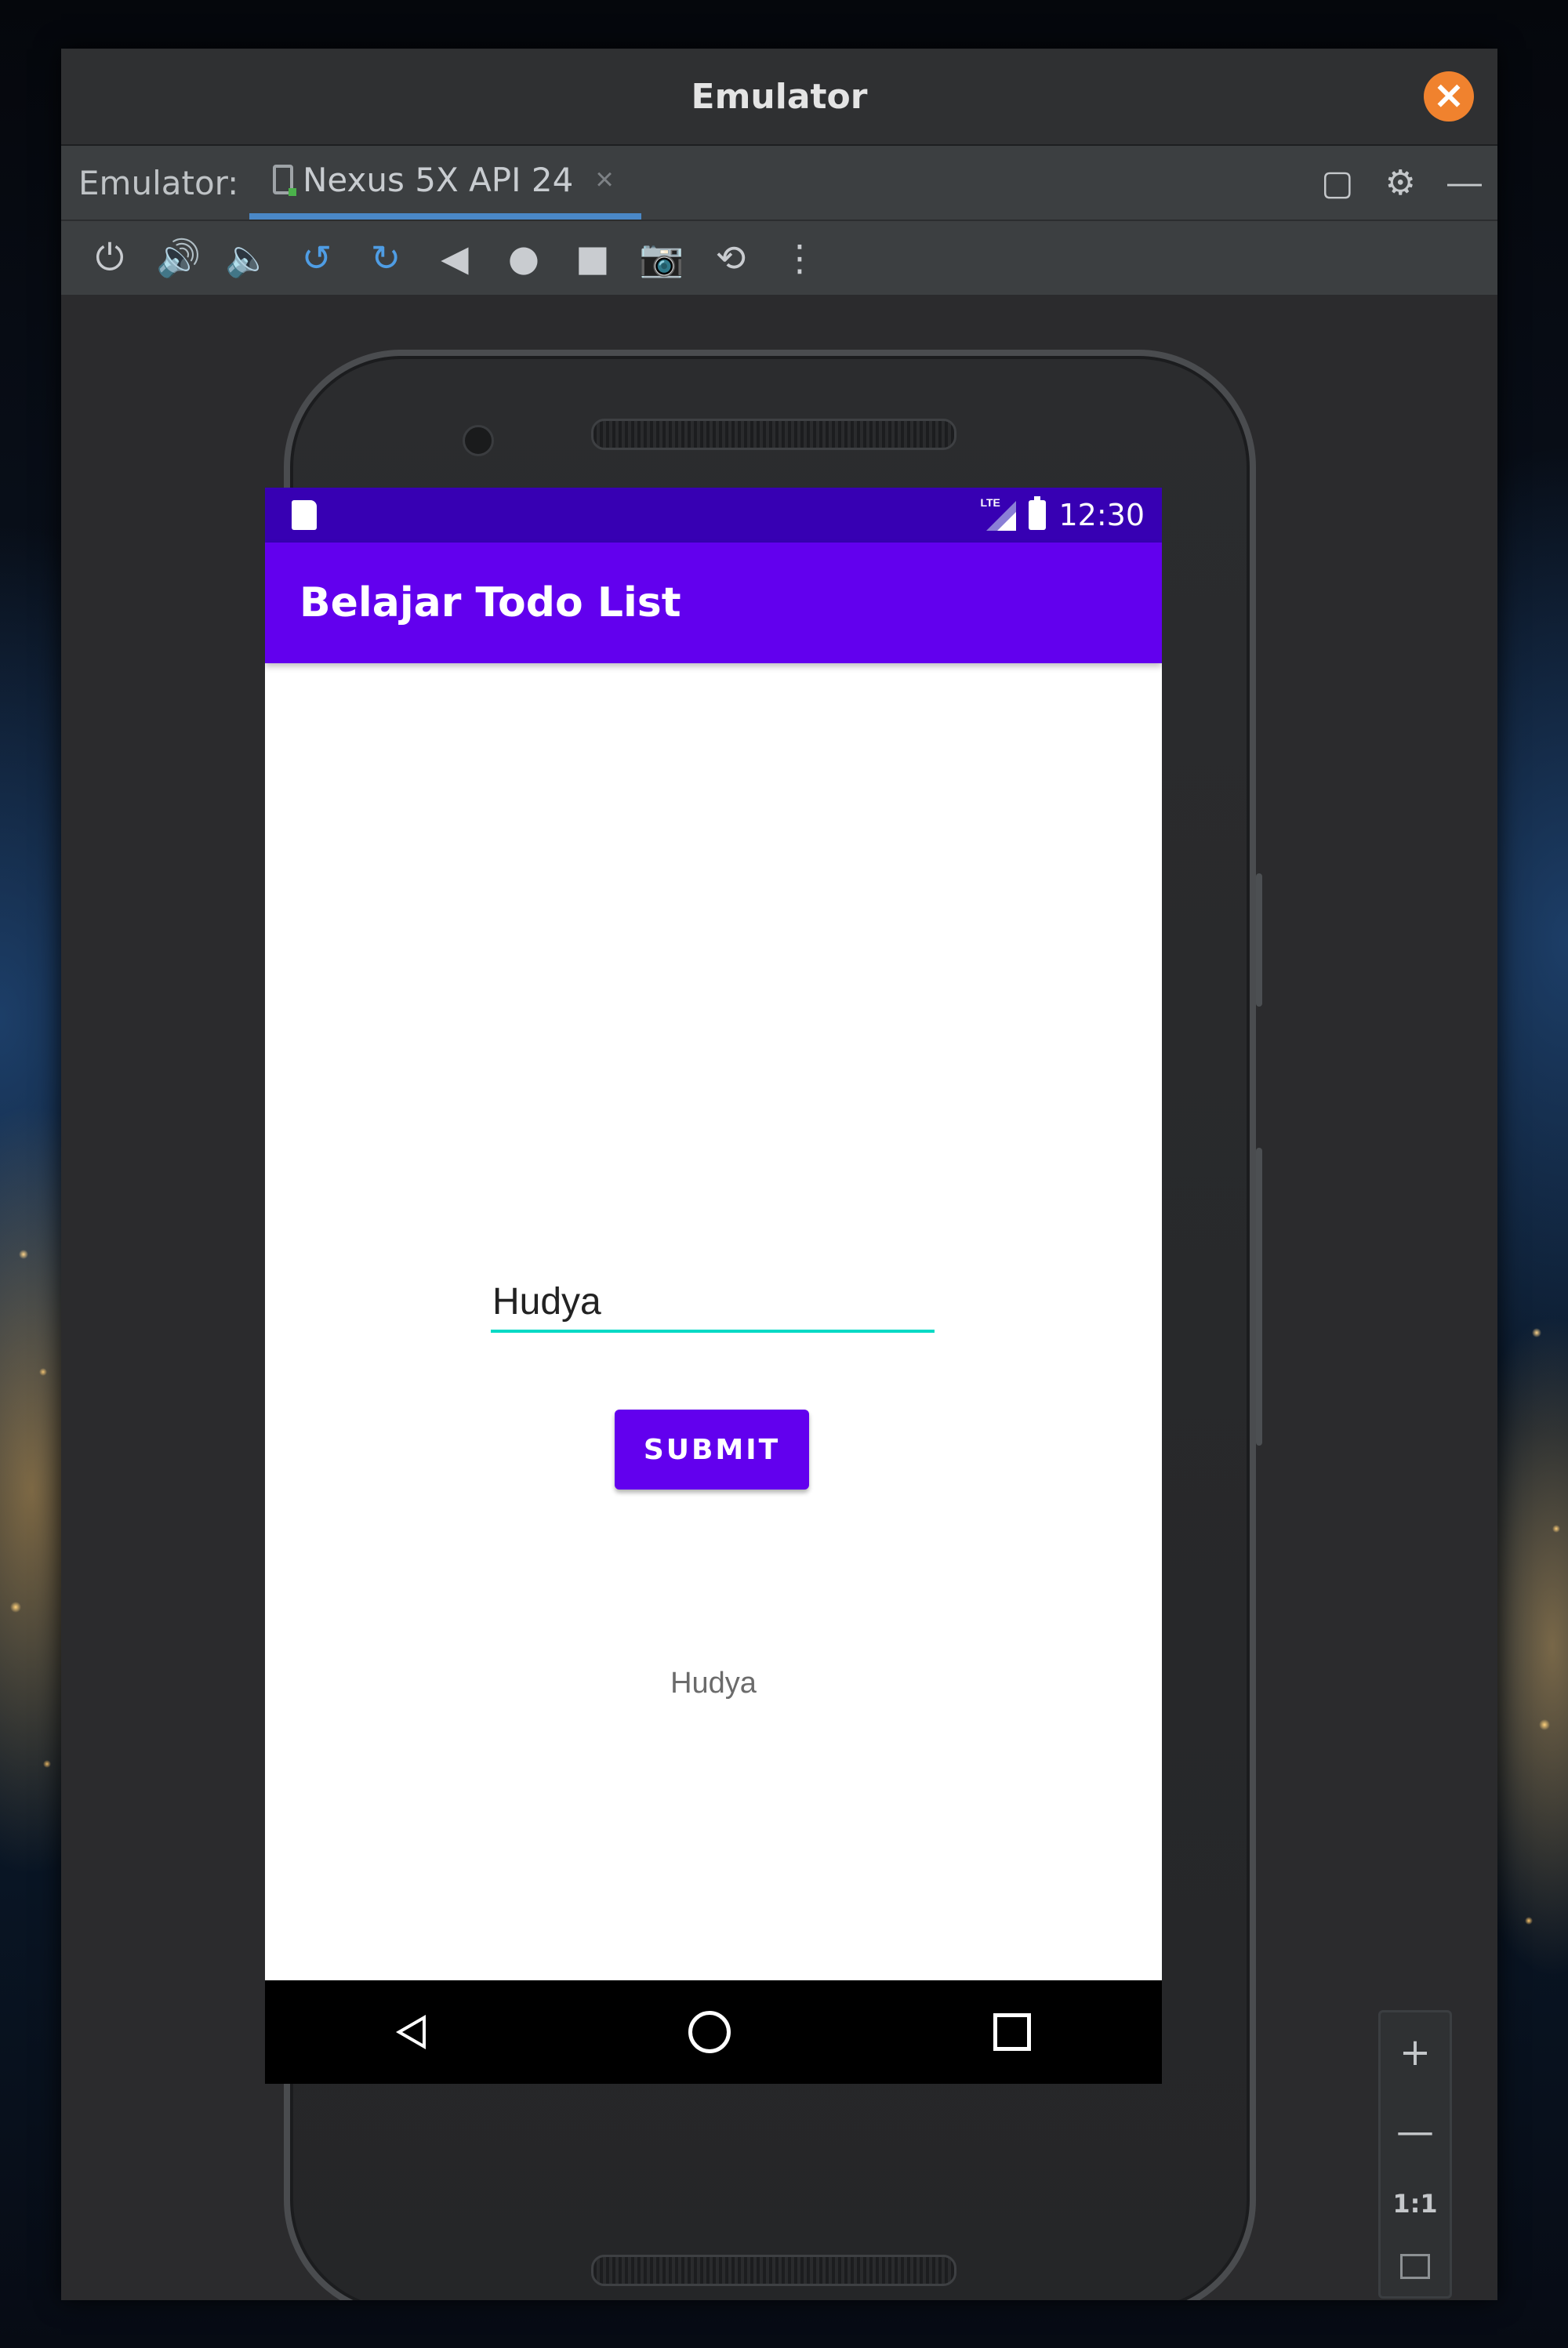 Image resolution: width=1568 pixels, height=2348 pixels. What do you see at coordinates (454, 258) in the screenshot?
I see `back-icon: ◀` at bounding box center [454, 258].